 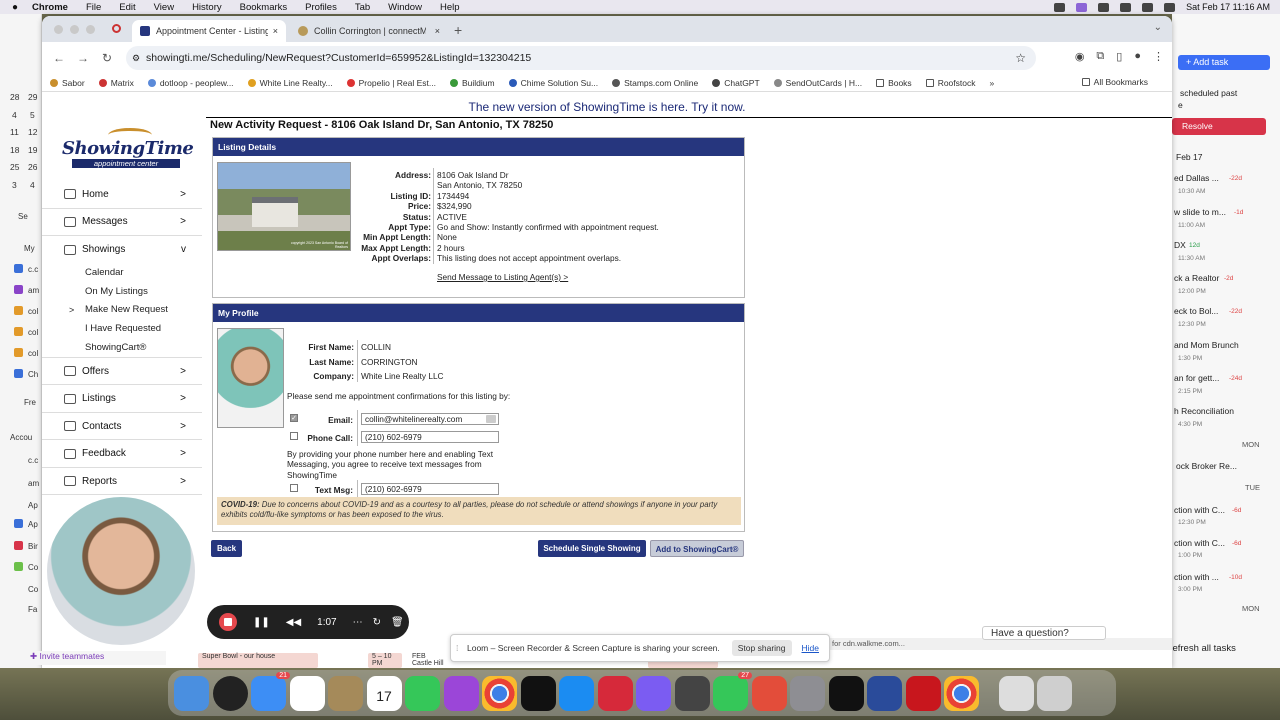 What do you see at coordinates (67, 83) in the screenshot?
I see `bookmark-item: Sabor` at bounding box center [67, 83].